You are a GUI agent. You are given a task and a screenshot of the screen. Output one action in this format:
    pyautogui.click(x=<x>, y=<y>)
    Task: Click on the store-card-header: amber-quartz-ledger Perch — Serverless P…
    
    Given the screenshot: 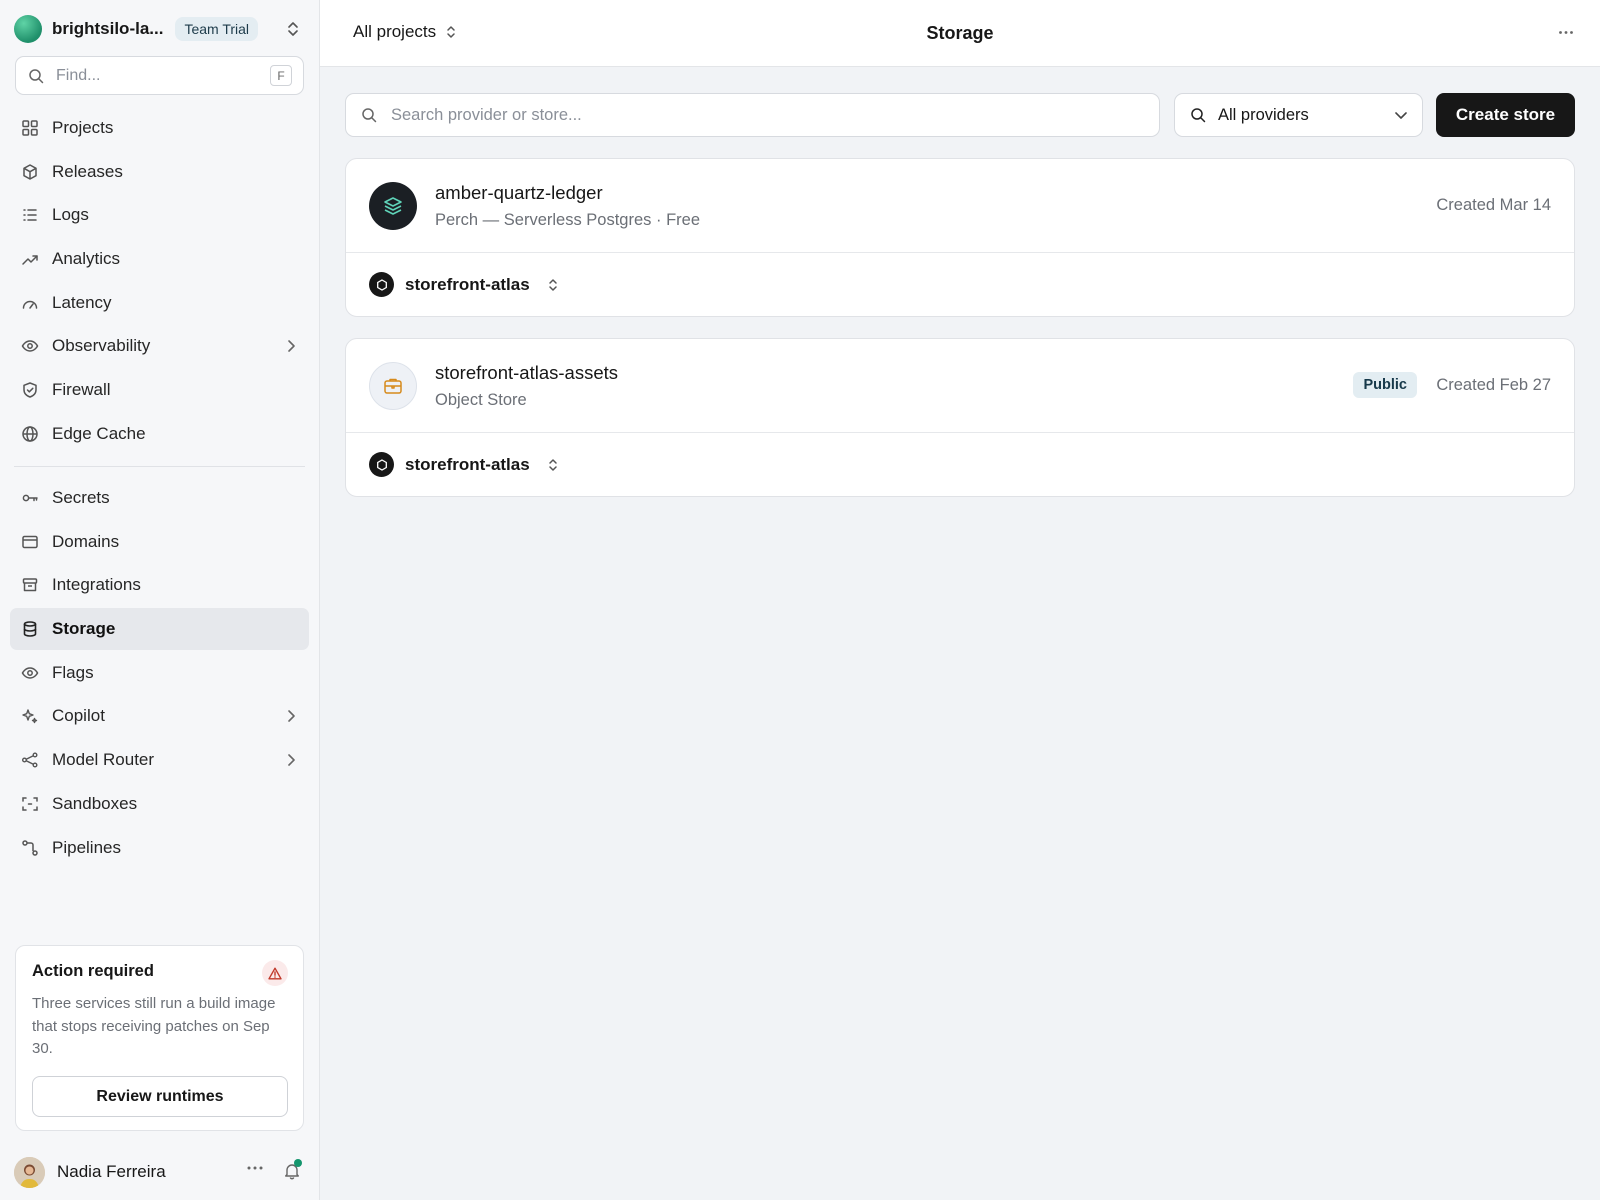 What is the action you would take?
    pyautogui.click(x=960, y=206)
    